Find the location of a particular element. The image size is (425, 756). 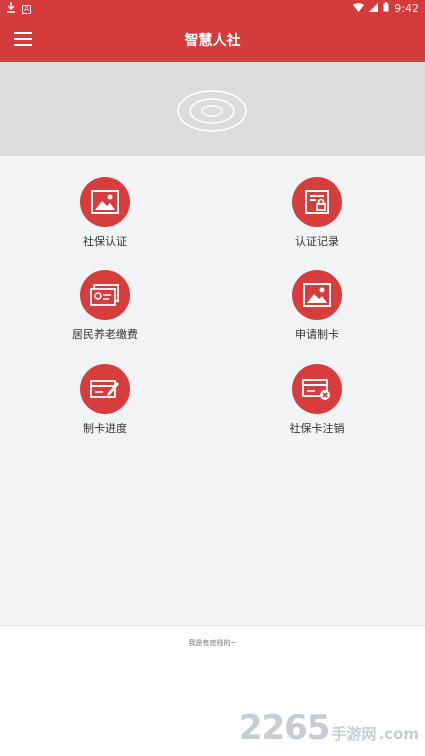

banner is located at coordinates (212, 109).